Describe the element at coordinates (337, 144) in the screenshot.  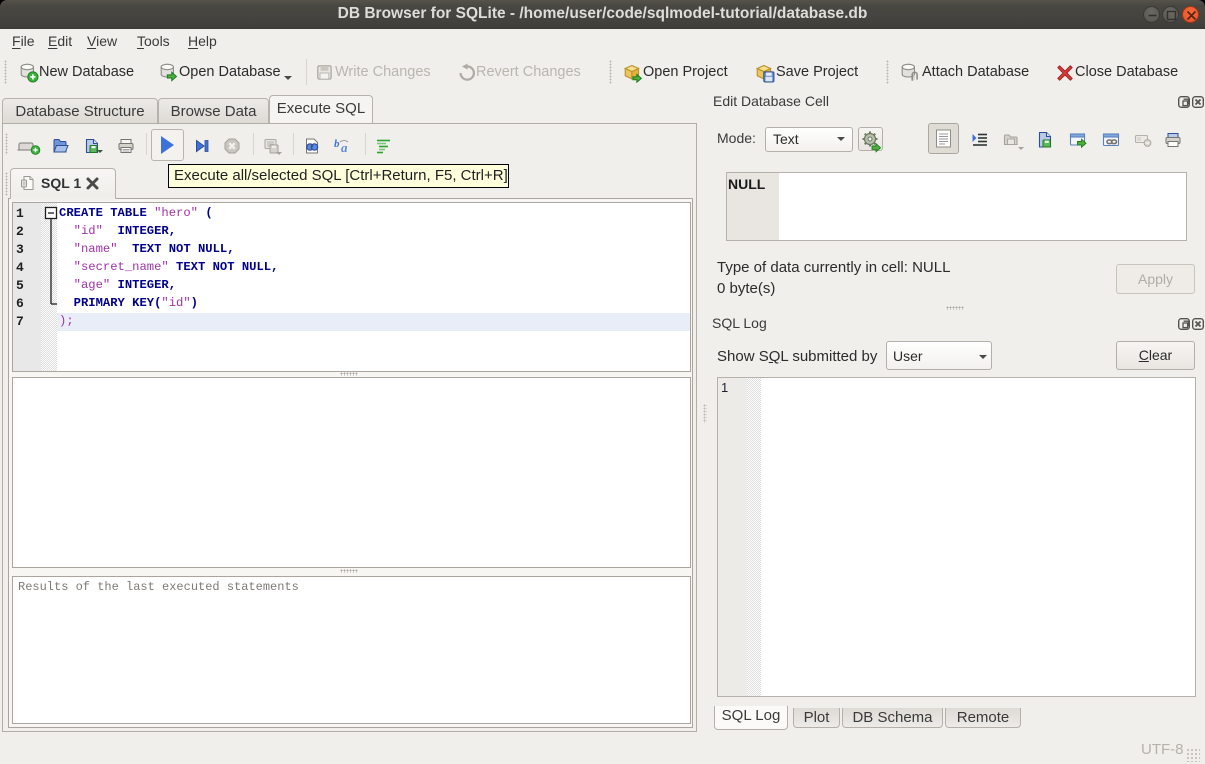
I see `svg-text: b` at that location.